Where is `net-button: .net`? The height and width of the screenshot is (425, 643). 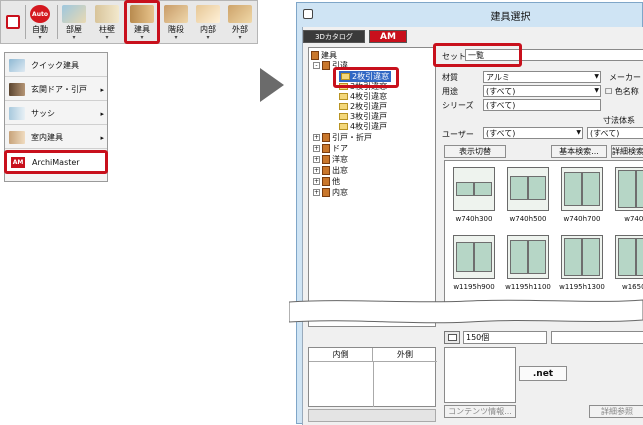
net-button: .net is located at coordinates (543, 373).